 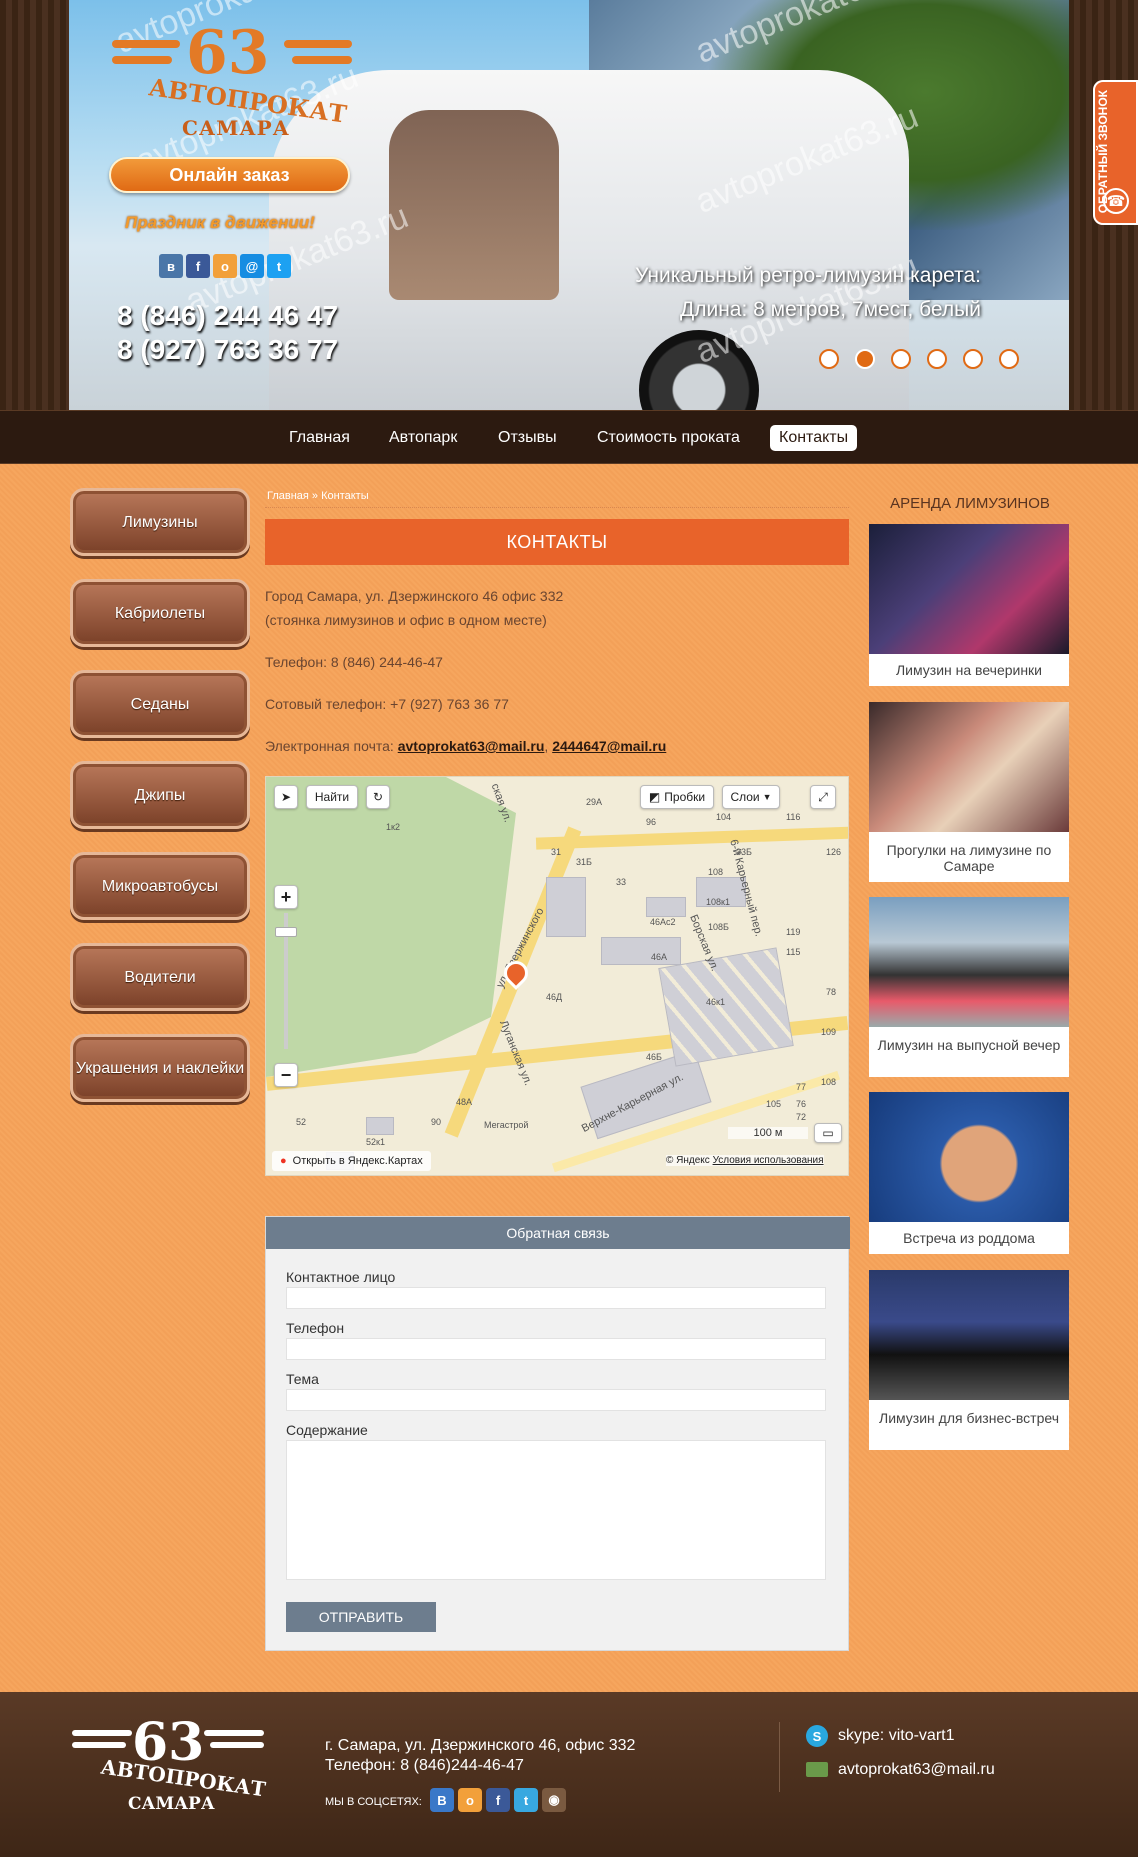 I want to click on breadcrumb: Главная » Контакты, so click(x=318, y=496).